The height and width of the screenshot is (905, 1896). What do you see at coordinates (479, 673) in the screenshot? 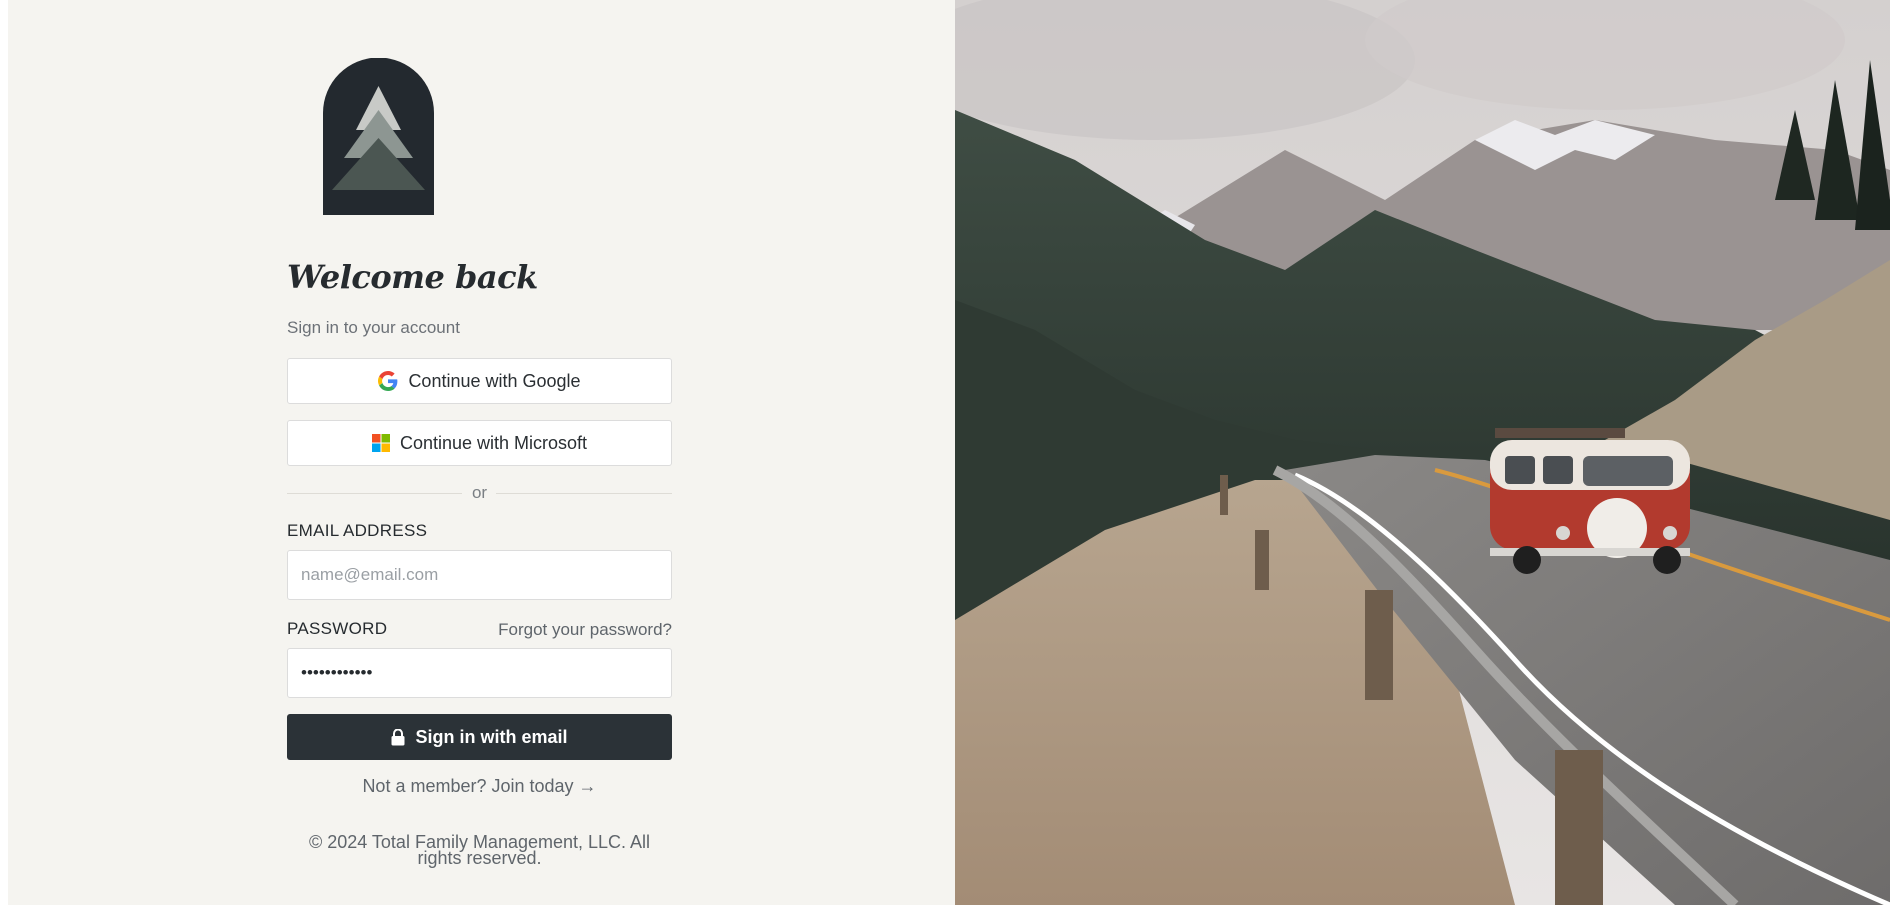
I see `password-field` at bounding box center [479, 673].